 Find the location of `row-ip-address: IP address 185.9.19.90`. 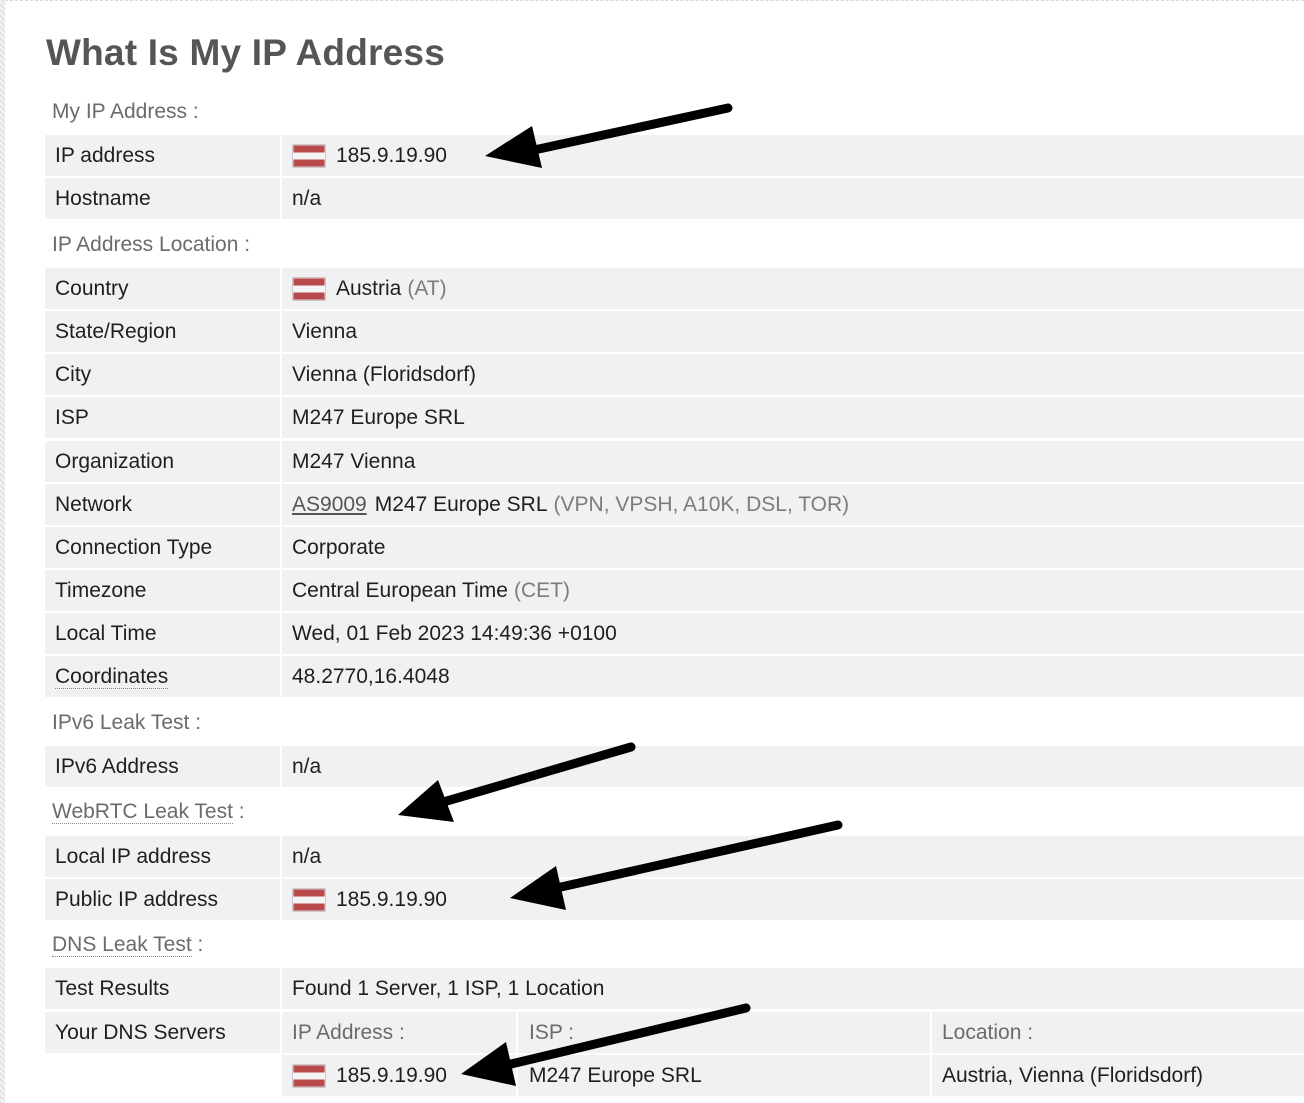

row-ip-address: IP address 185.9.19.90 is located at coordinates (674, 156).